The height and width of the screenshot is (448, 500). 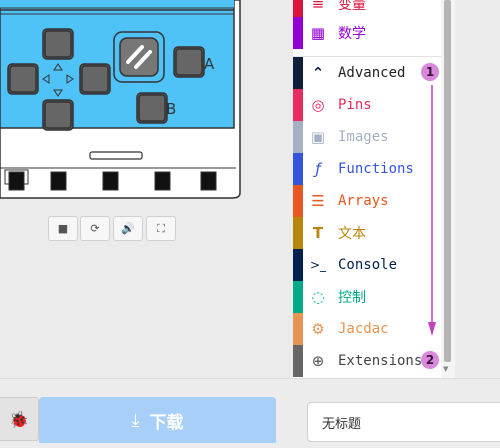 What do you see at coordinates (432, 210) in the screenshot?
I see `annotation-arrow` at bounding box center [432, 210].